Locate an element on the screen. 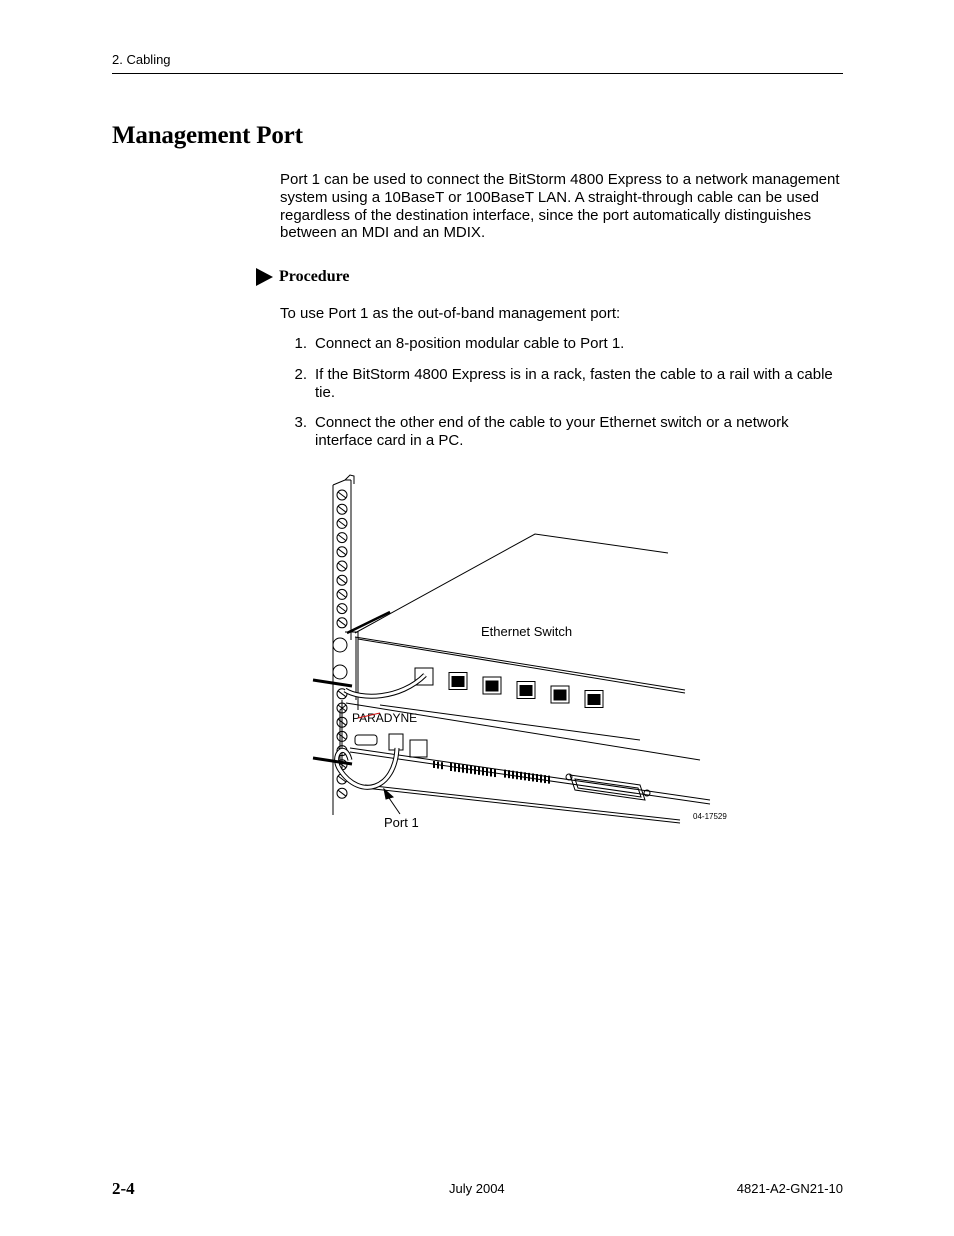 This screenshot has width=954, height=1236. step-number: 2. is located at coordinates (300, 374).